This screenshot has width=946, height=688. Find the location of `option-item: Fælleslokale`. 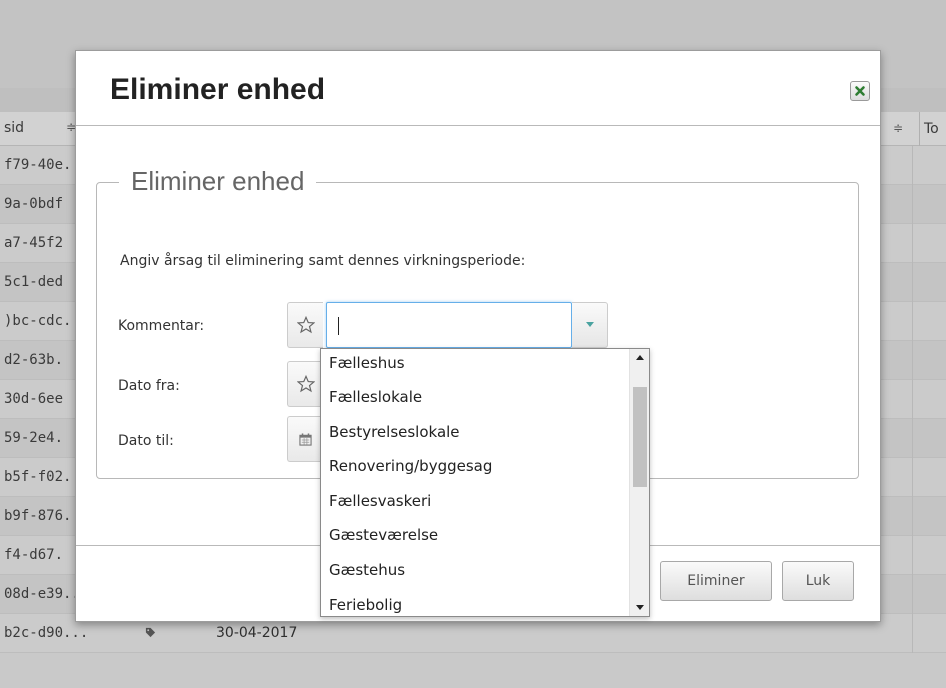

option-item: Fælleslokale is located at coordinates (475, 397).